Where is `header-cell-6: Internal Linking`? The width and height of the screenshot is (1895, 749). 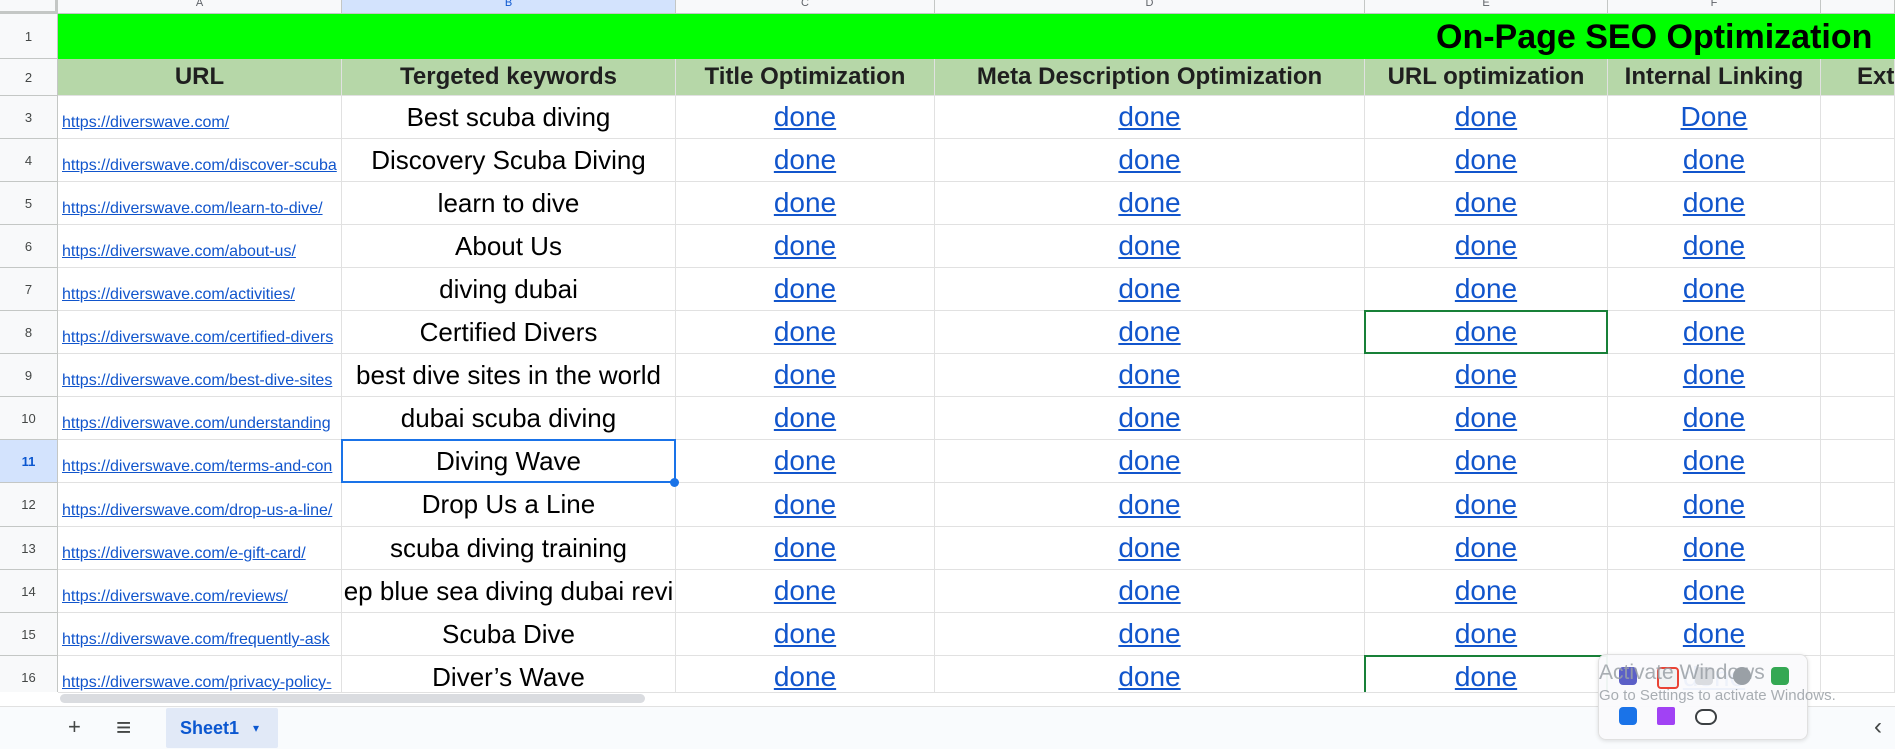
header-cell-6: Internal Linking is located at coordinates (1714, 77).